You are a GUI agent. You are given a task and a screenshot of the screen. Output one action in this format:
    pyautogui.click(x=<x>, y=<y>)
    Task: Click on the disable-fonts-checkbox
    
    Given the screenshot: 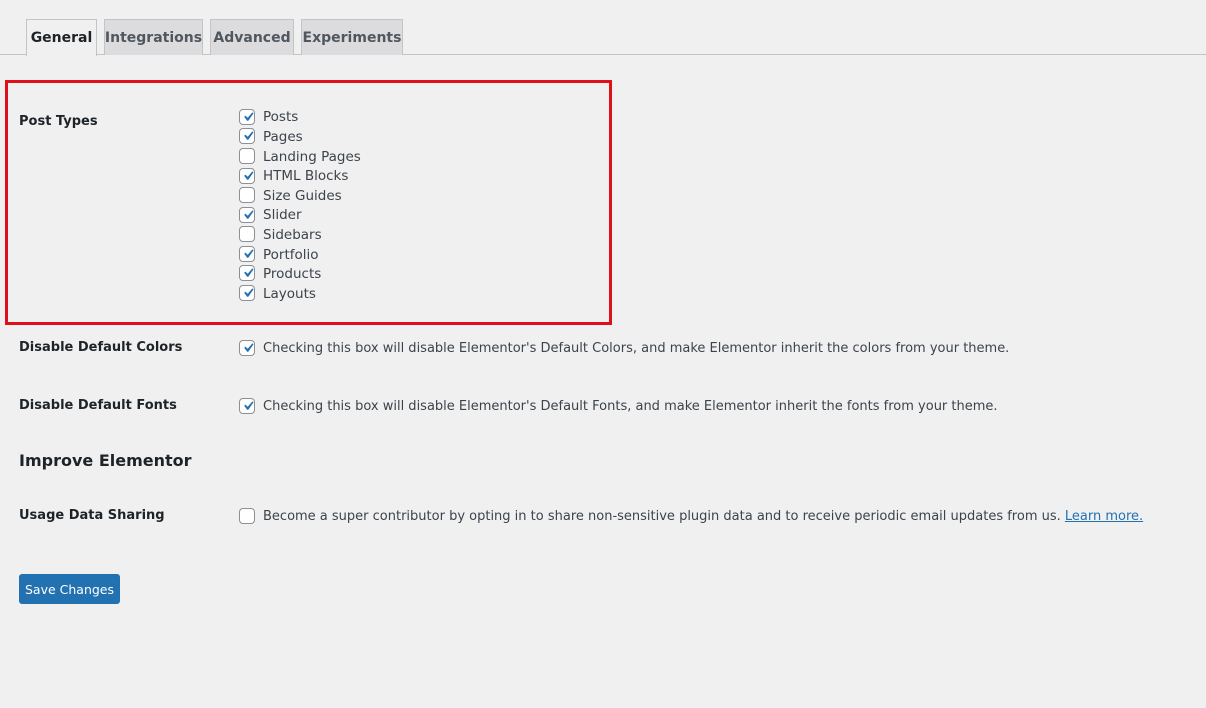 What is the action you would take?
    pyautogui.click(x=247, y=406)
    